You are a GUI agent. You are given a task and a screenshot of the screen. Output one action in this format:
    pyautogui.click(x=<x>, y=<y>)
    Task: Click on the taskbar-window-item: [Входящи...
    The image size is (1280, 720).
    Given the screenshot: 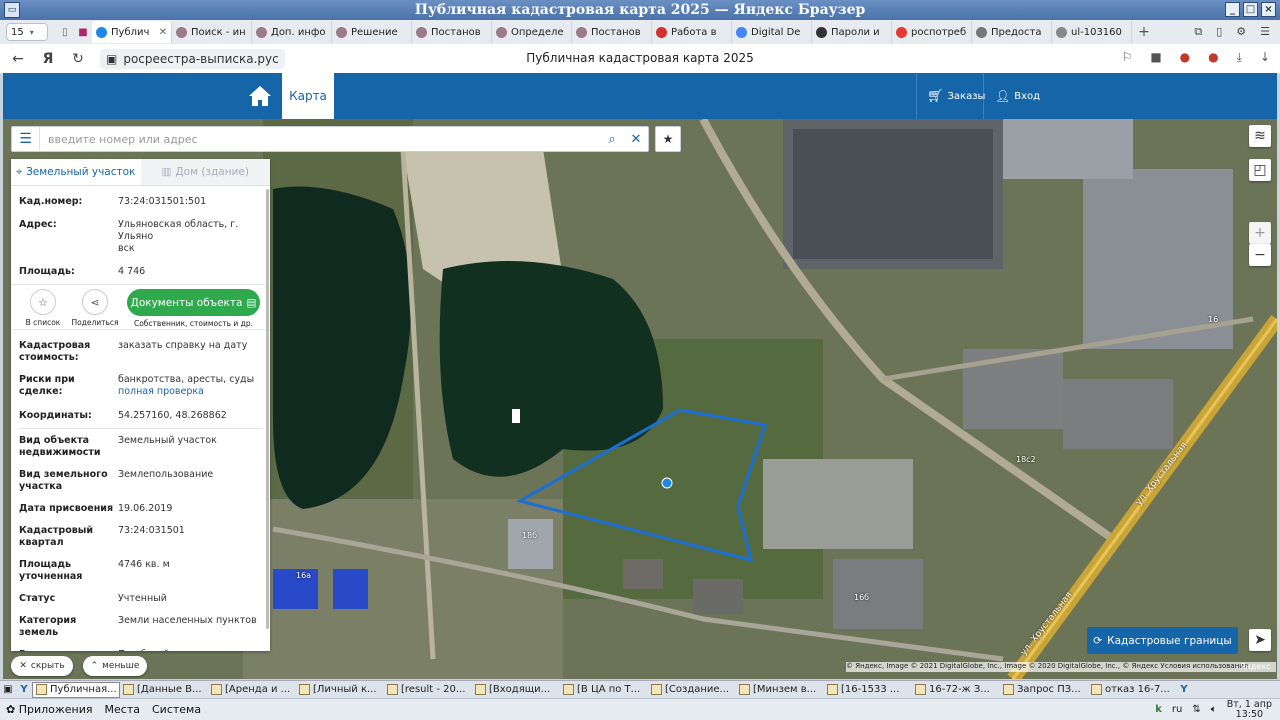 What is the action you would take?
    pyautogui.click(x=516, y=690)
    